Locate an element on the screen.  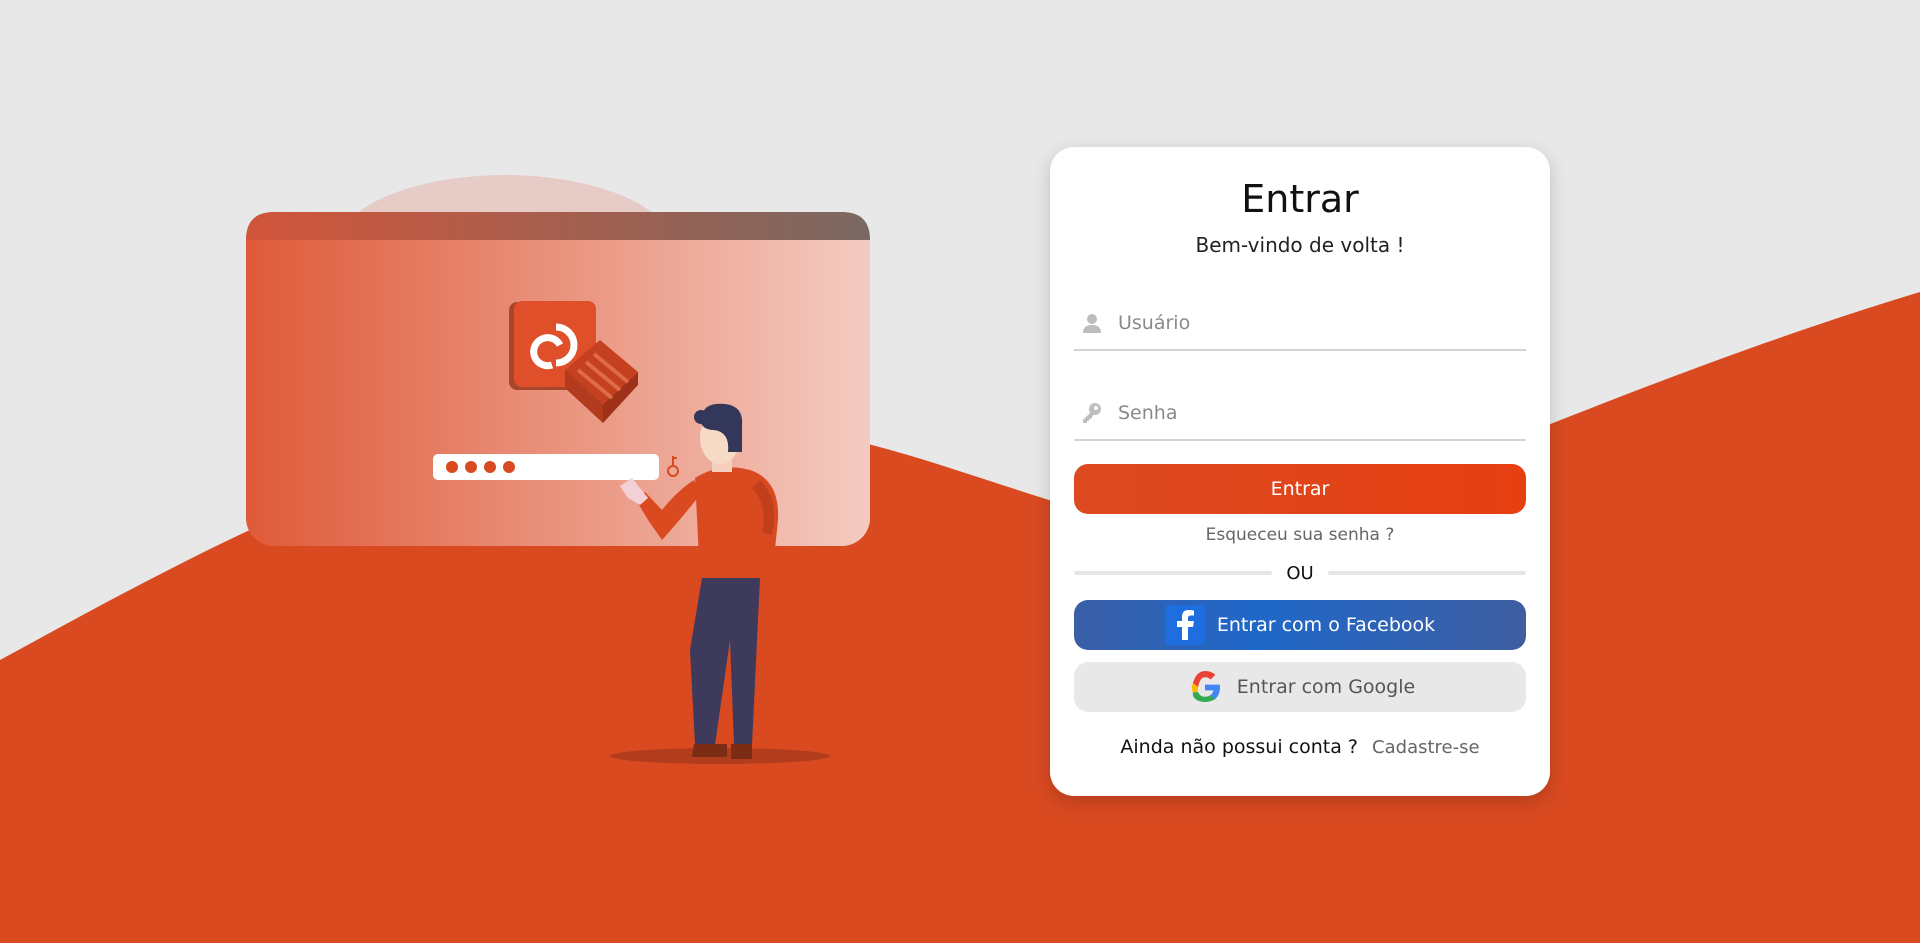
login-button: Entrar is located at coordinates (1300, 489).